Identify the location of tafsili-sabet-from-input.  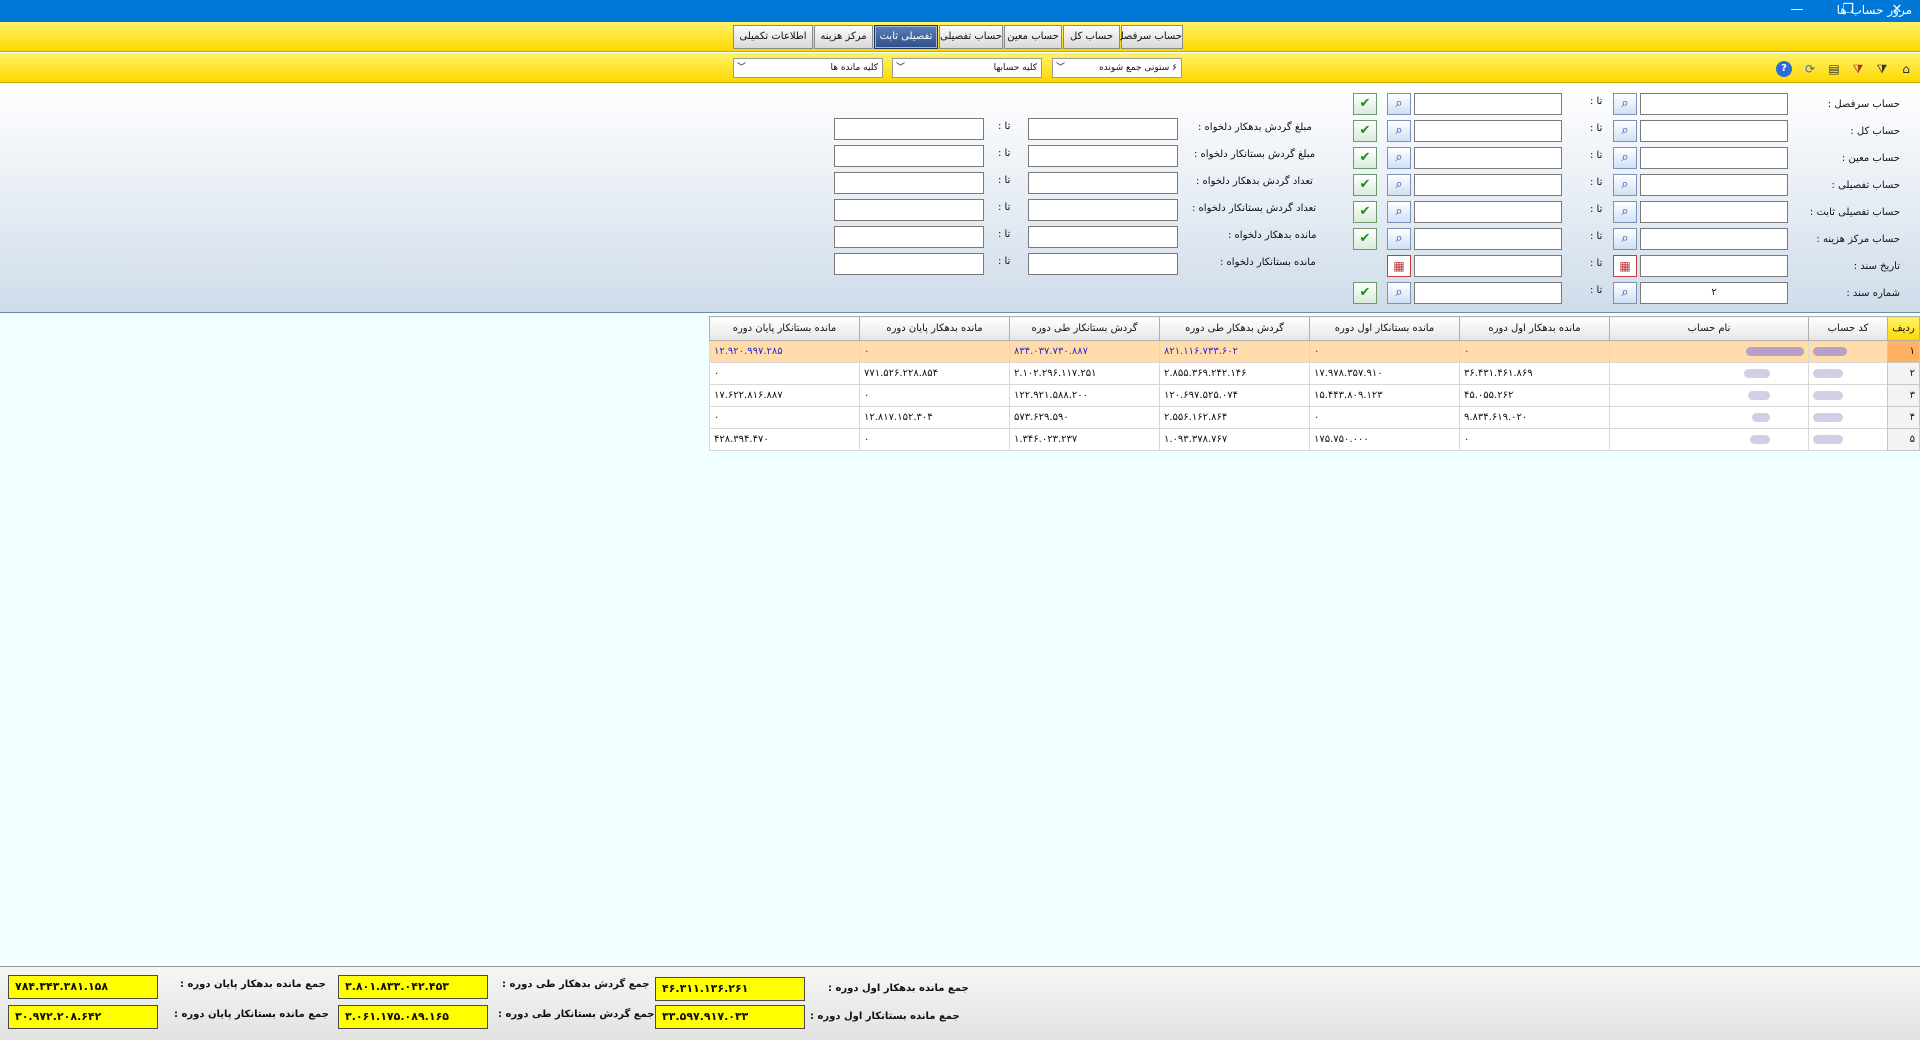
(1714, 212).